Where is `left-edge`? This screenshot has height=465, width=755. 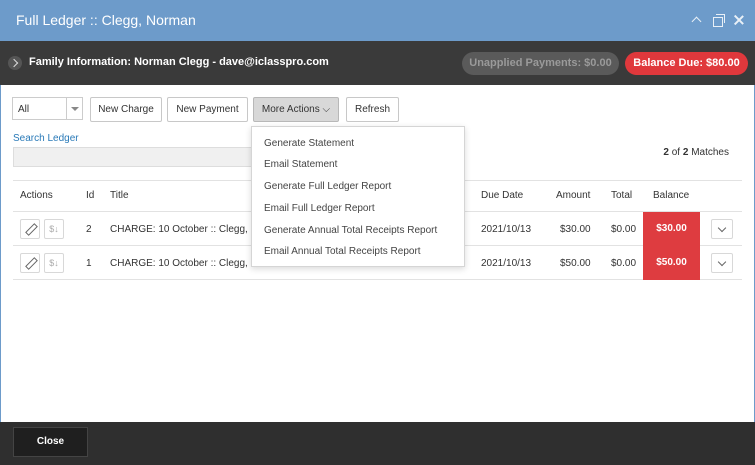 left-edge is located at coordinates (0, 253).